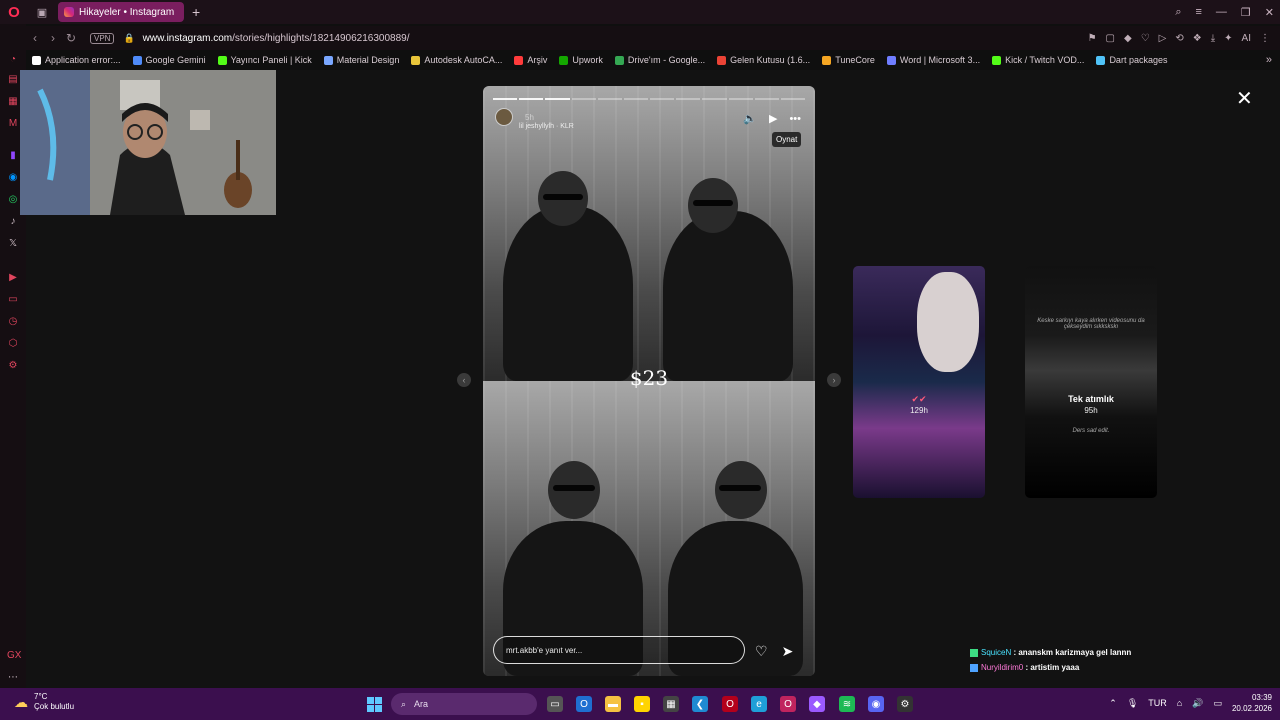  Describe the element at coordinates (728, 296) in the screenshot. I see `person-figure` at that location.